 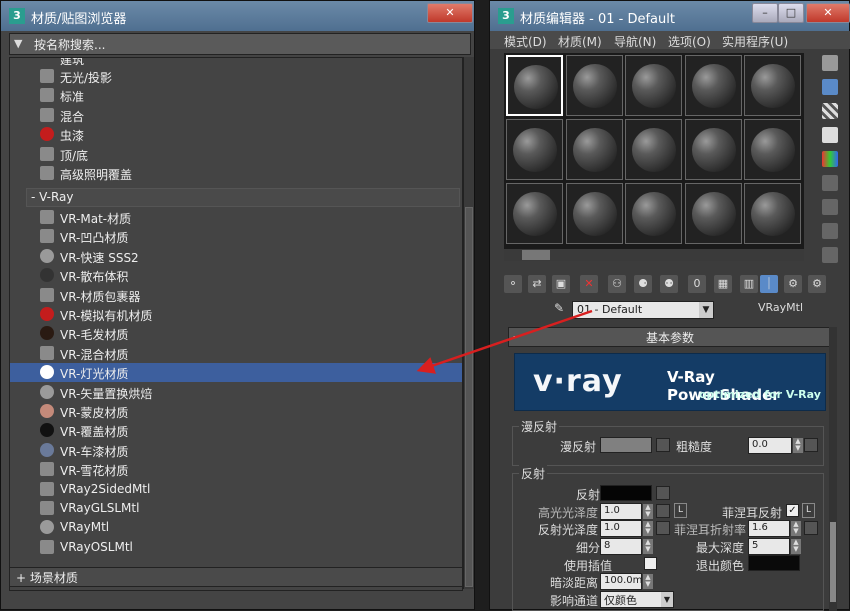 I want to click on subdivs-spinner: 8 ▲ ▼, so click(x=626, y=546).